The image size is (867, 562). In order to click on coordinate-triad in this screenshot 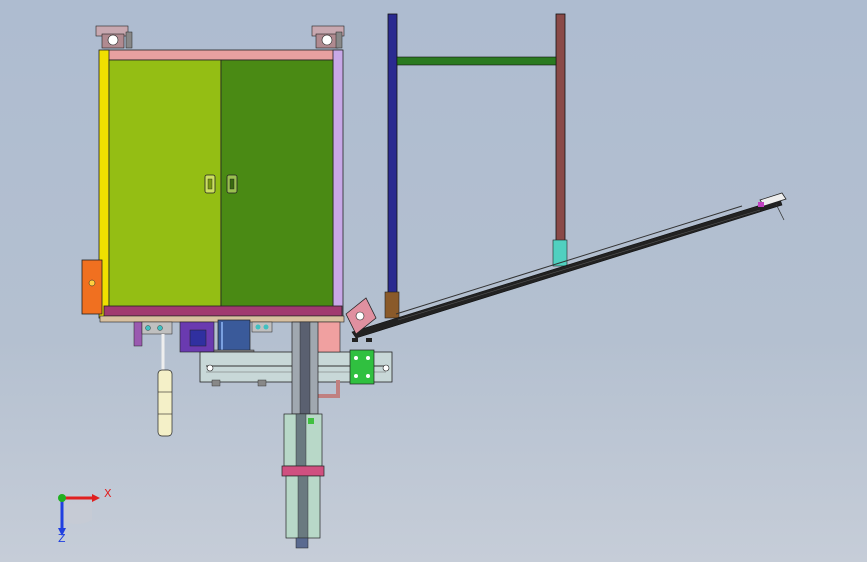, I will do `click(79, 514)`.